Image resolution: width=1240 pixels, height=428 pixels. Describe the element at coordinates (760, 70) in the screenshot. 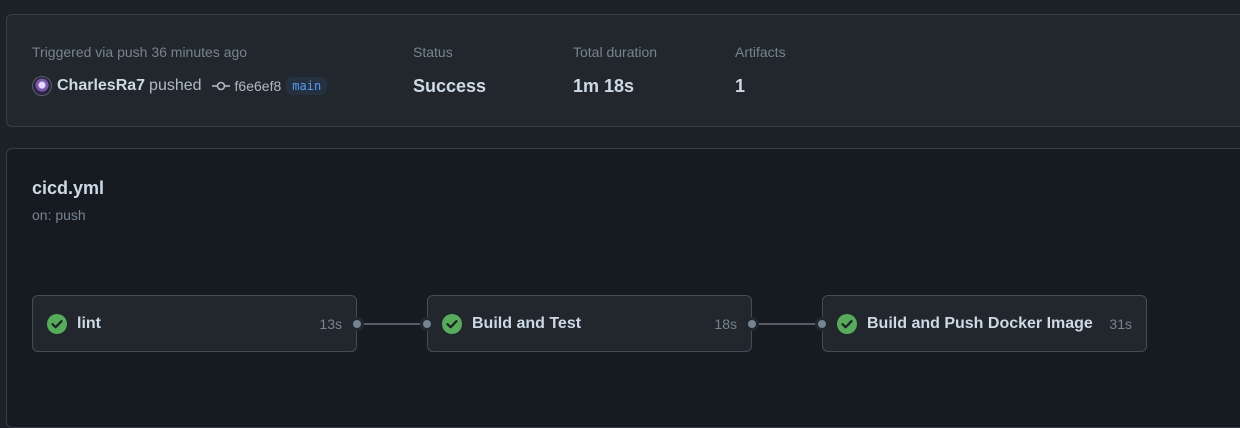

I see `artifacts-info: Artifacts 1` at that location.